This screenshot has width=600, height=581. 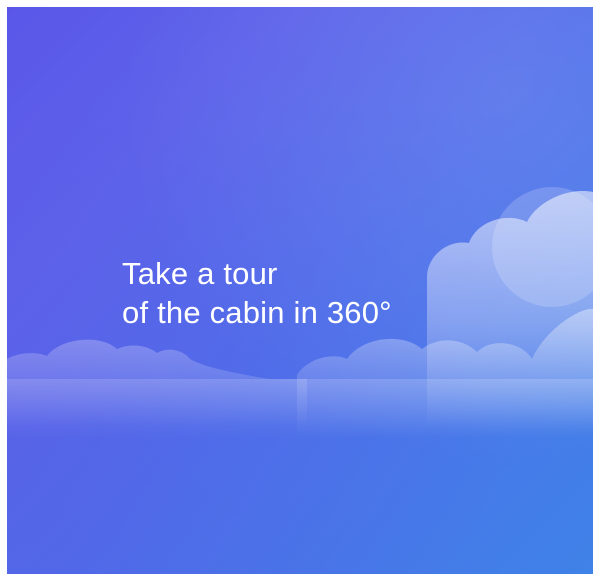 What do you see at coordinates (300, 409) in the screenshot?
I see `cloud-haze` at bounding box center [300, 409].